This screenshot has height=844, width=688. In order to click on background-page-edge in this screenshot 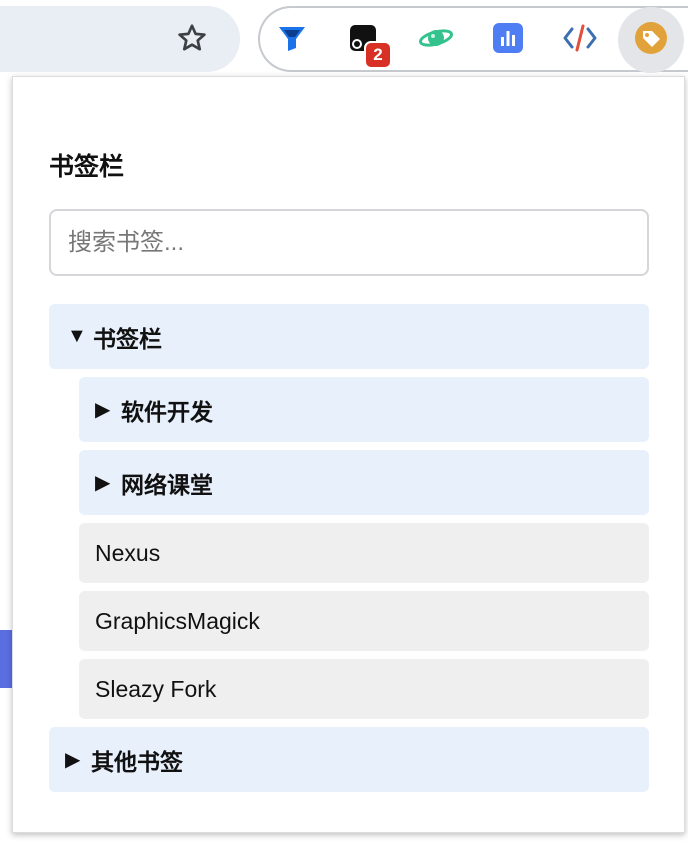, I will do `click(6, 659)`.